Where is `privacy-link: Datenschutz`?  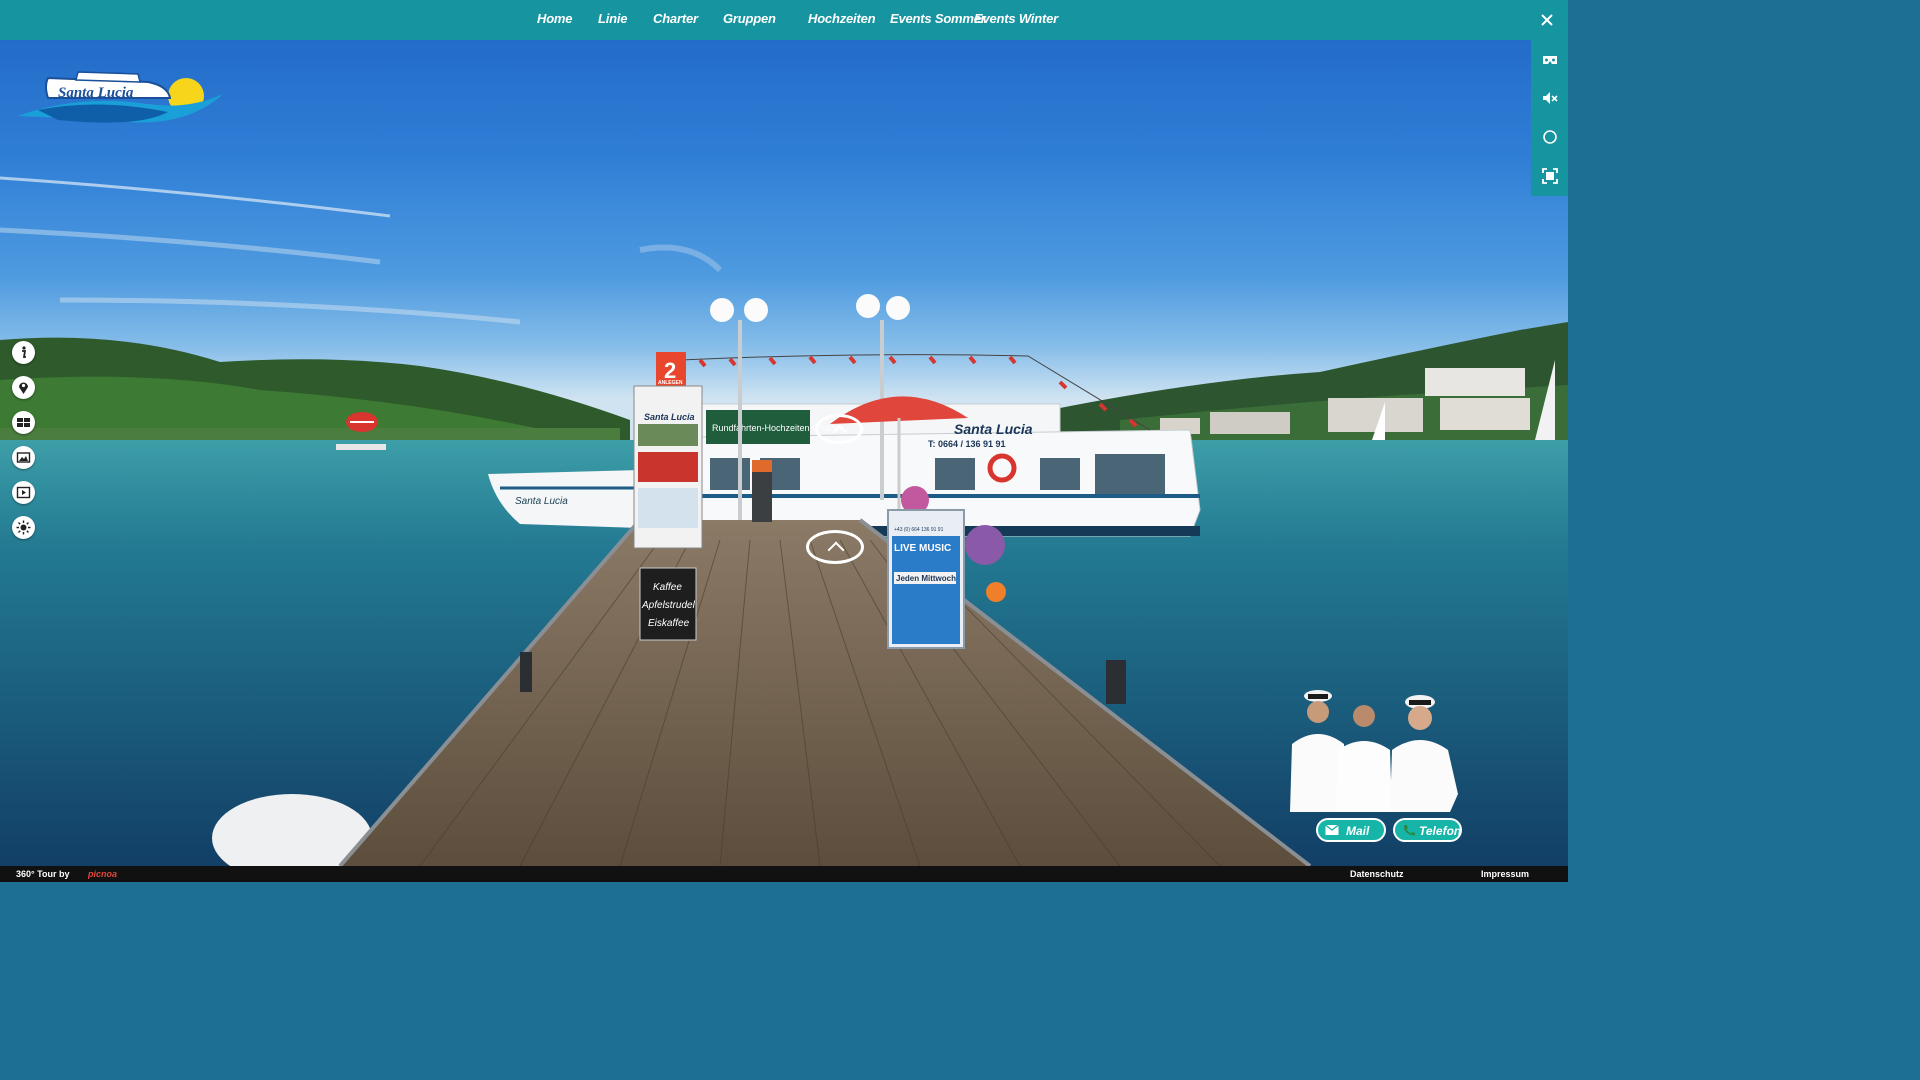
privacy-link: Datenschutz is located at coordinates (1377, 874).